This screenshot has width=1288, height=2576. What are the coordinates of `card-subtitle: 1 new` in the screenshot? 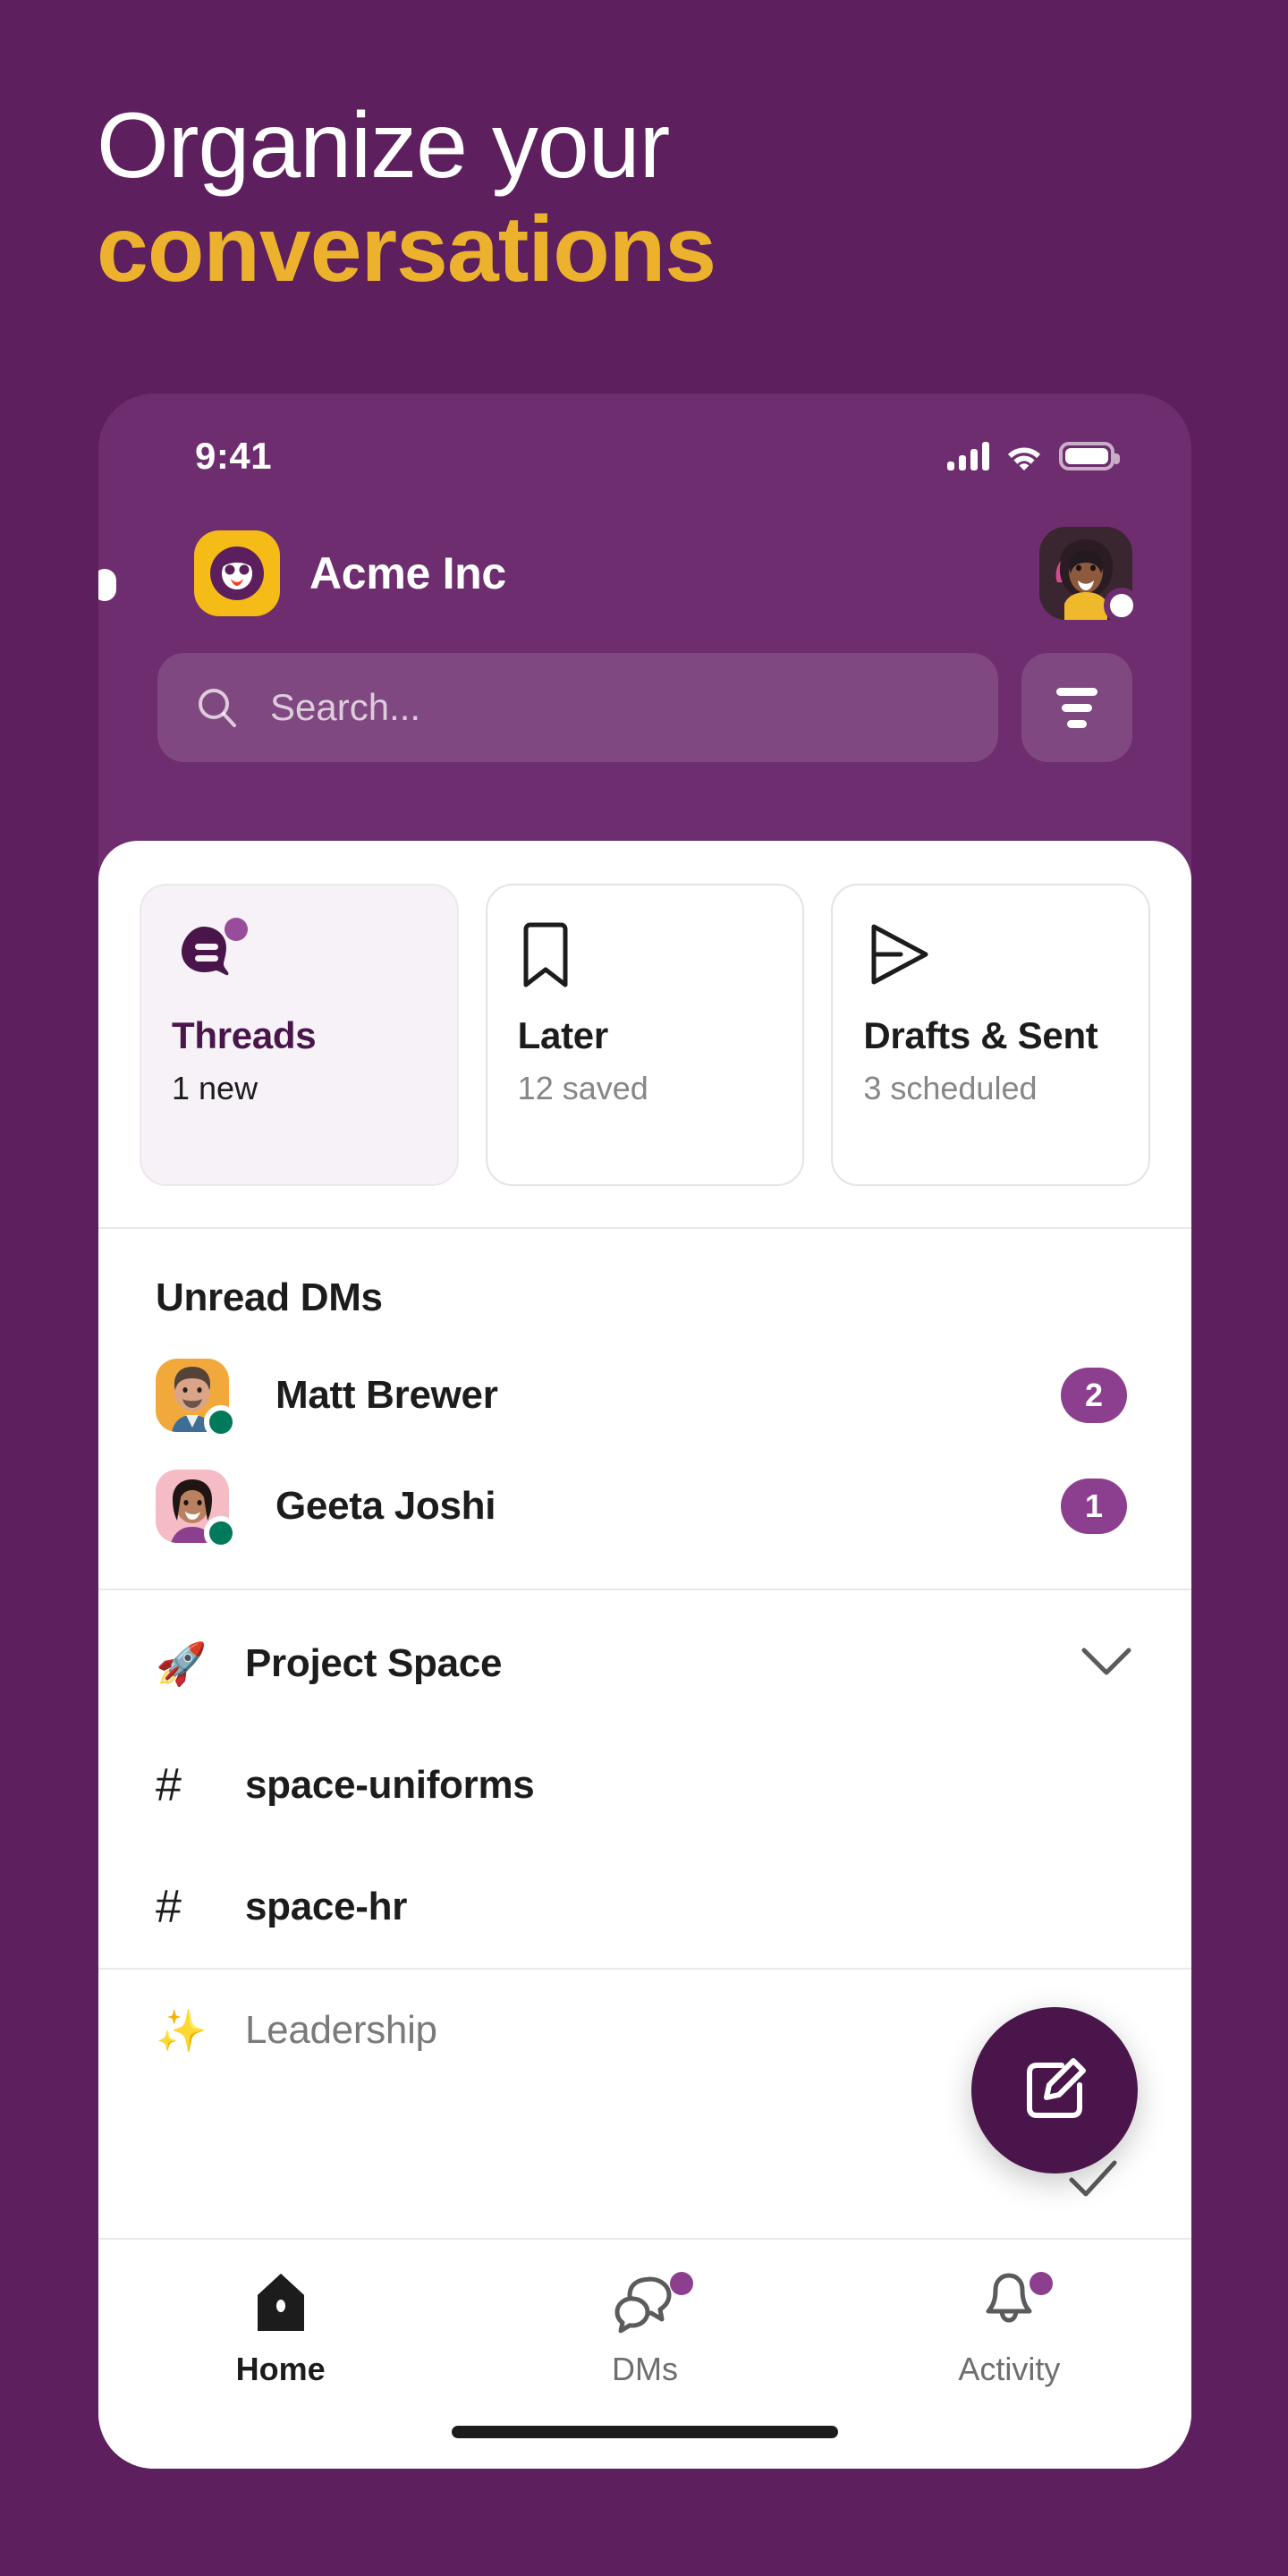 It's located at (215, 1088).